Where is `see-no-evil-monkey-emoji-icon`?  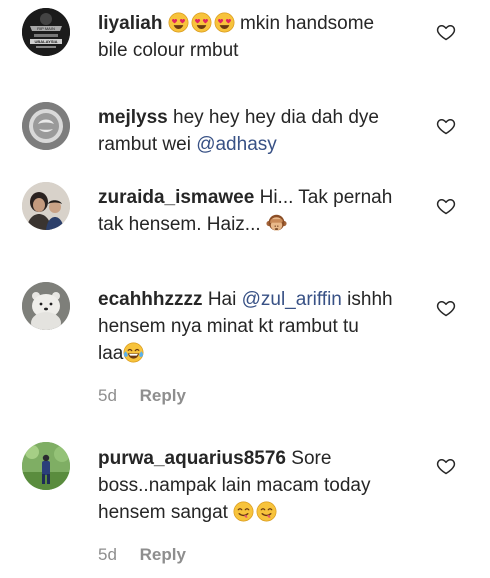
see-no-evil-monkey-emoji-icon is located at coordinates (276, 223).